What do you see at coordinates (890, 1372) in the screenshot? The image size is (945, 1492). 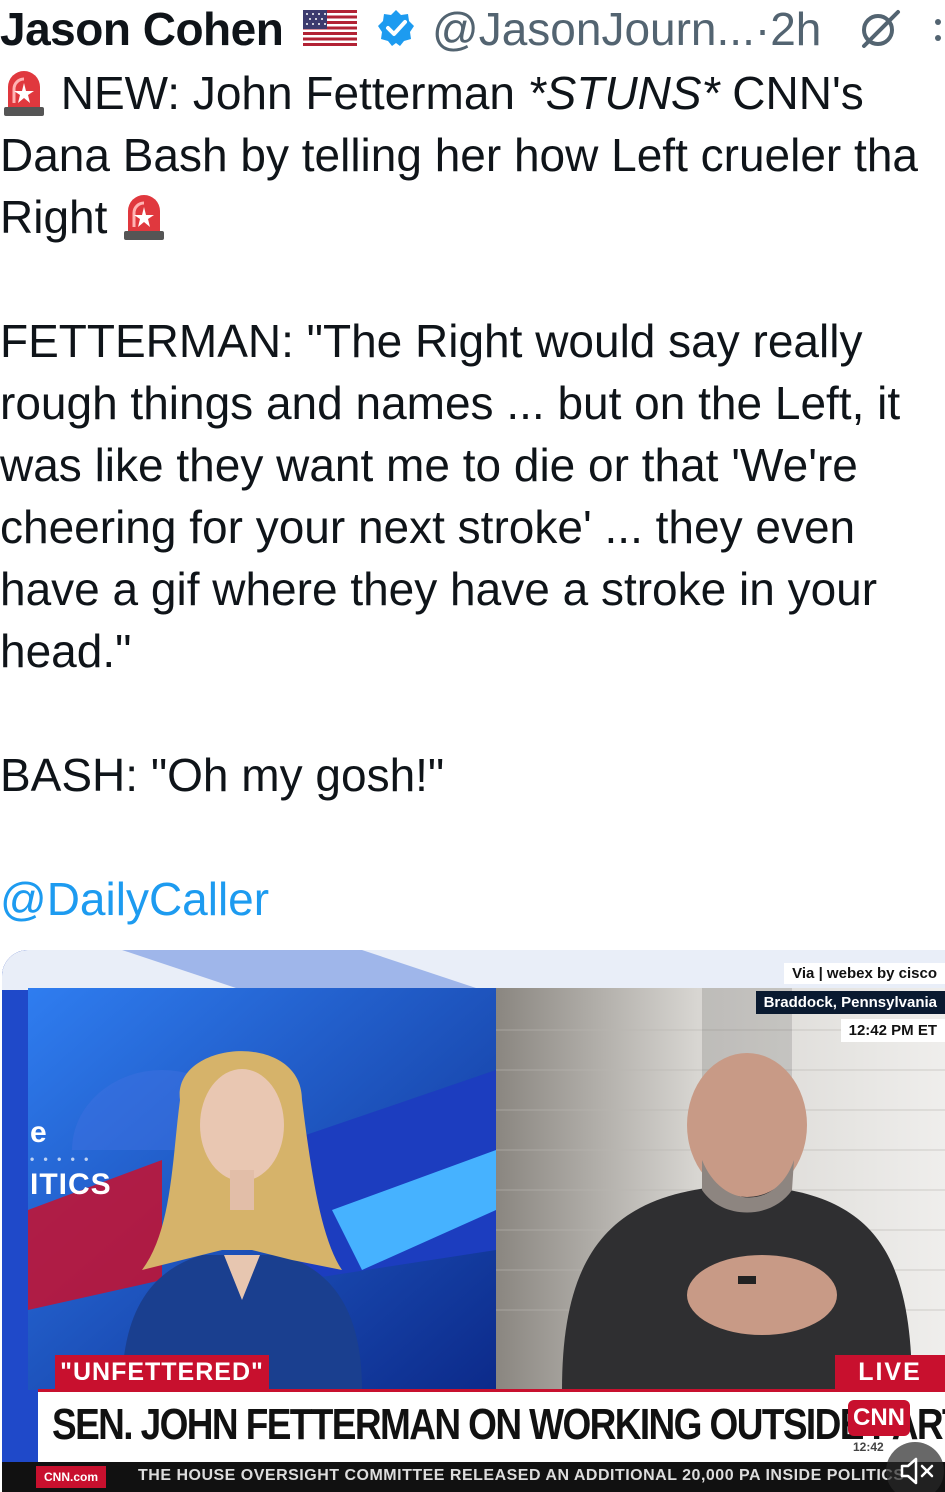 I see `live-badge: LIVE` at bounding box center [890, 1372].